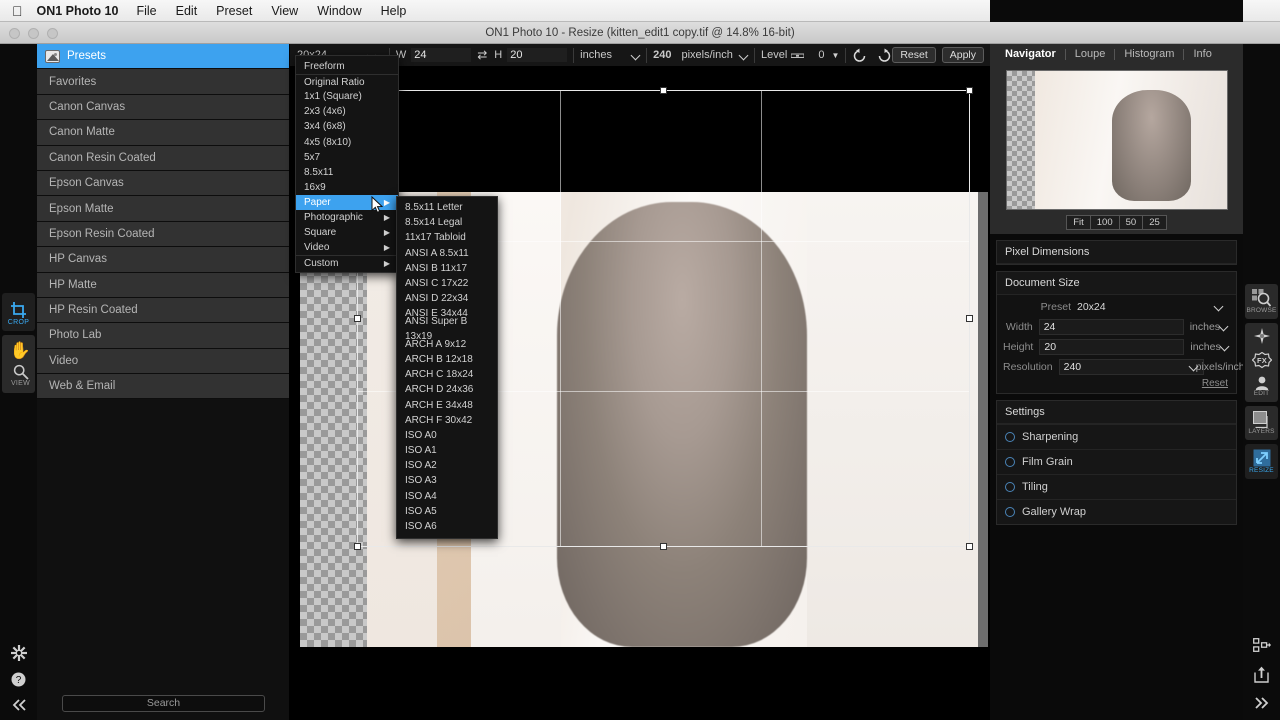  Describe the element at coordinates (163, 336) in the screenshot. I see `preset-item-photo-lab: Photo Lab` at that location.